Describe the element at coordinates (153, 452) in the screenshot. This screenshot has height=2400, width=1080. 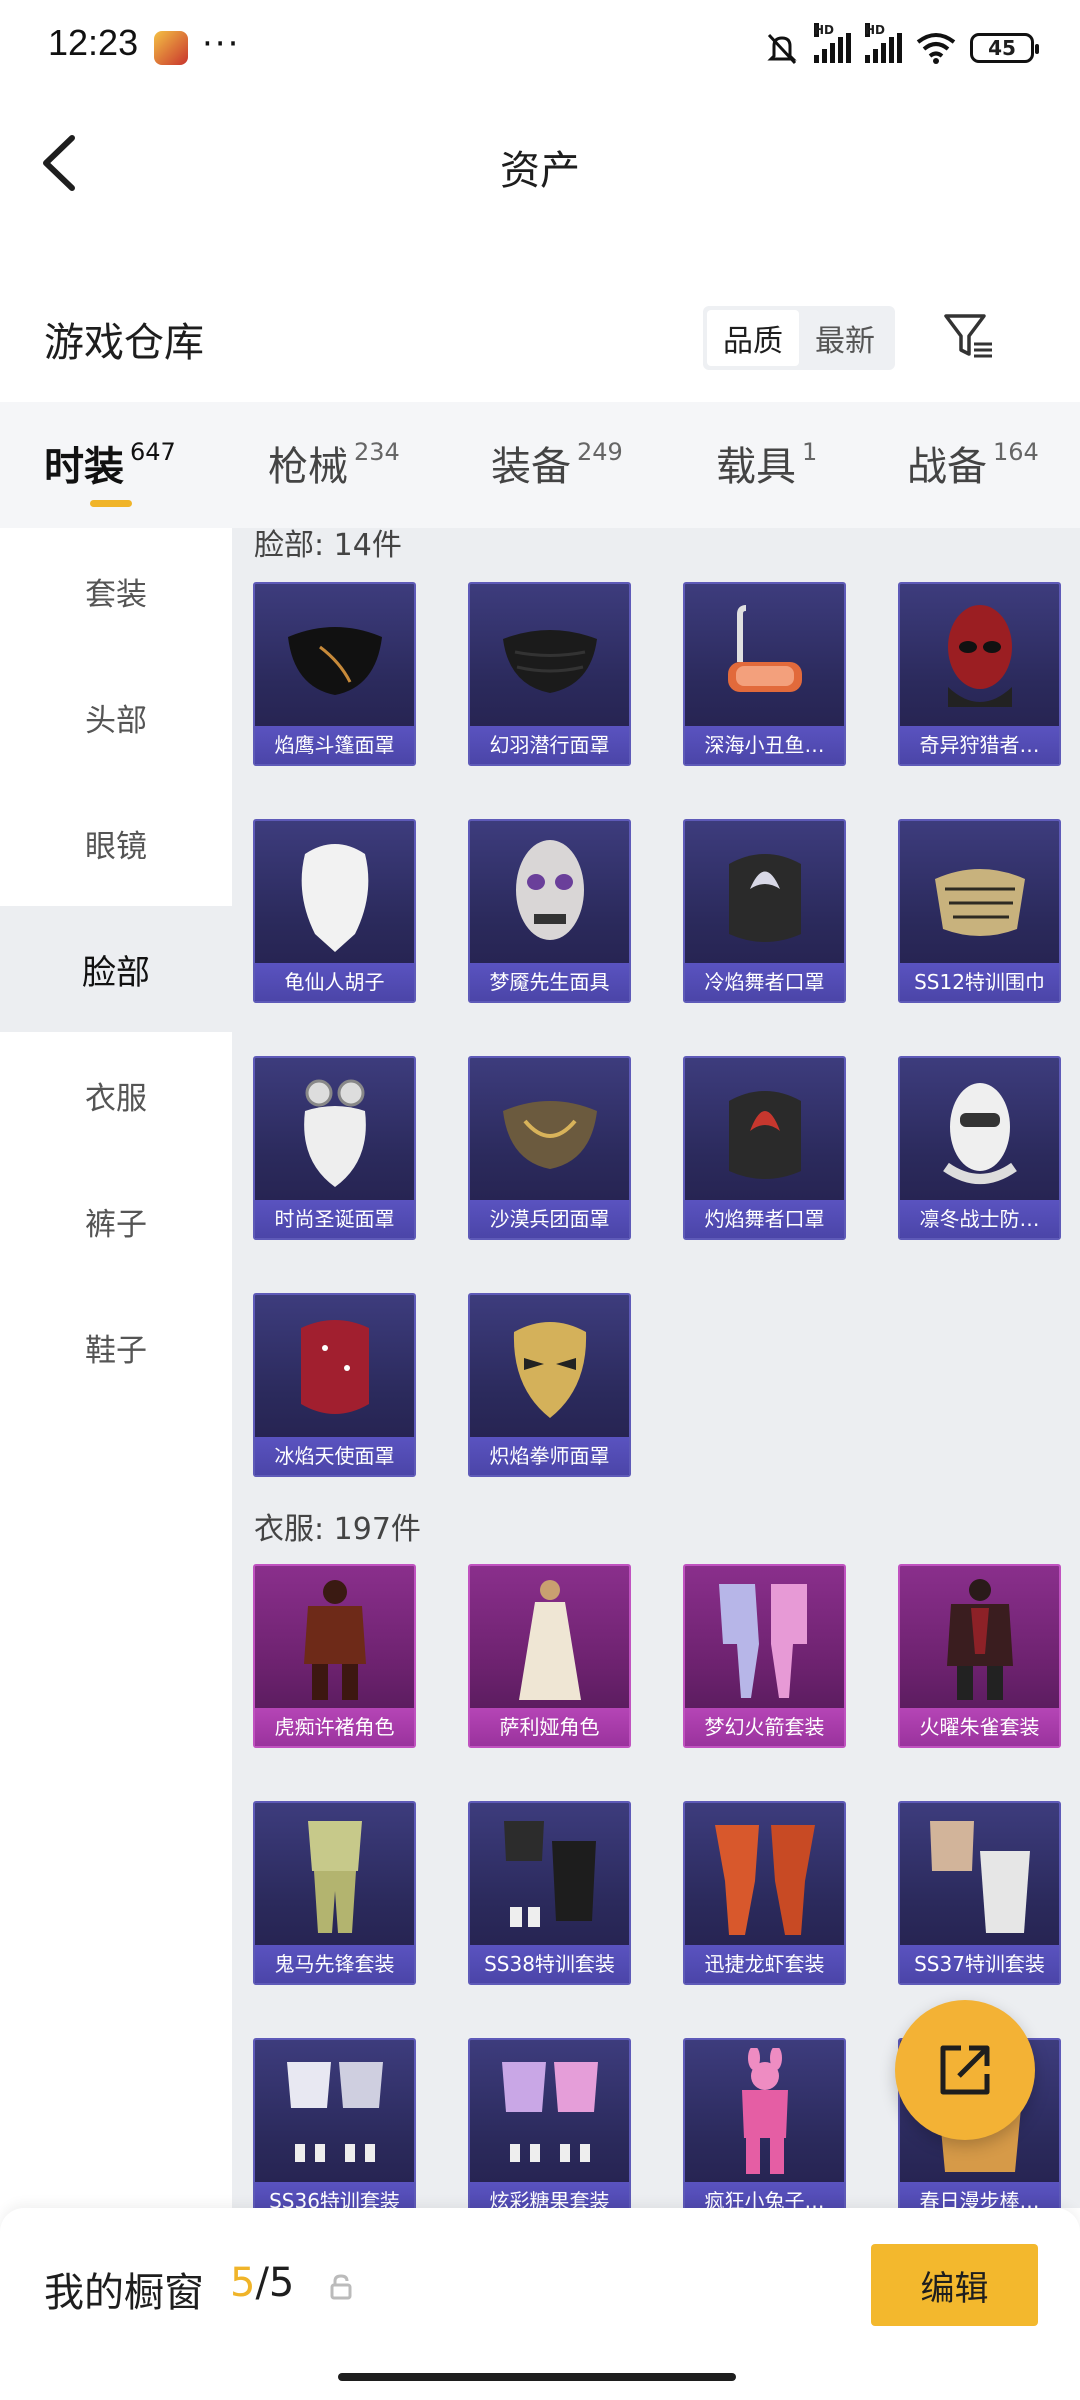
I see `tab-count: 647` at that location.